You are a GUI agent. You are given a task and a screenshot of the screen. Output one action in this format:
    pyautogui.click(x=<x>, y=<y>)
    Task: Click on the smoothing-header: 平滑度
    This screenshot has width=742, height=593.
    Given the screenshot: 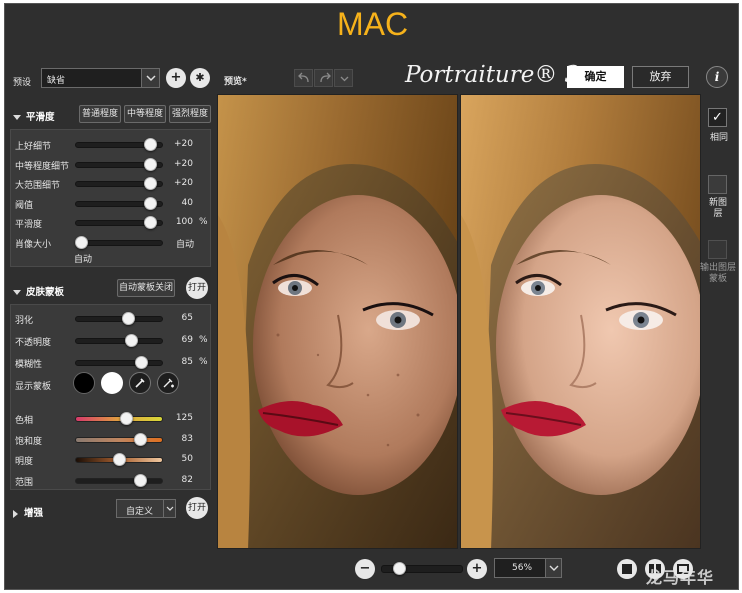 What is the action you would take?
    pyautogui.click(x=34, y=116)
    